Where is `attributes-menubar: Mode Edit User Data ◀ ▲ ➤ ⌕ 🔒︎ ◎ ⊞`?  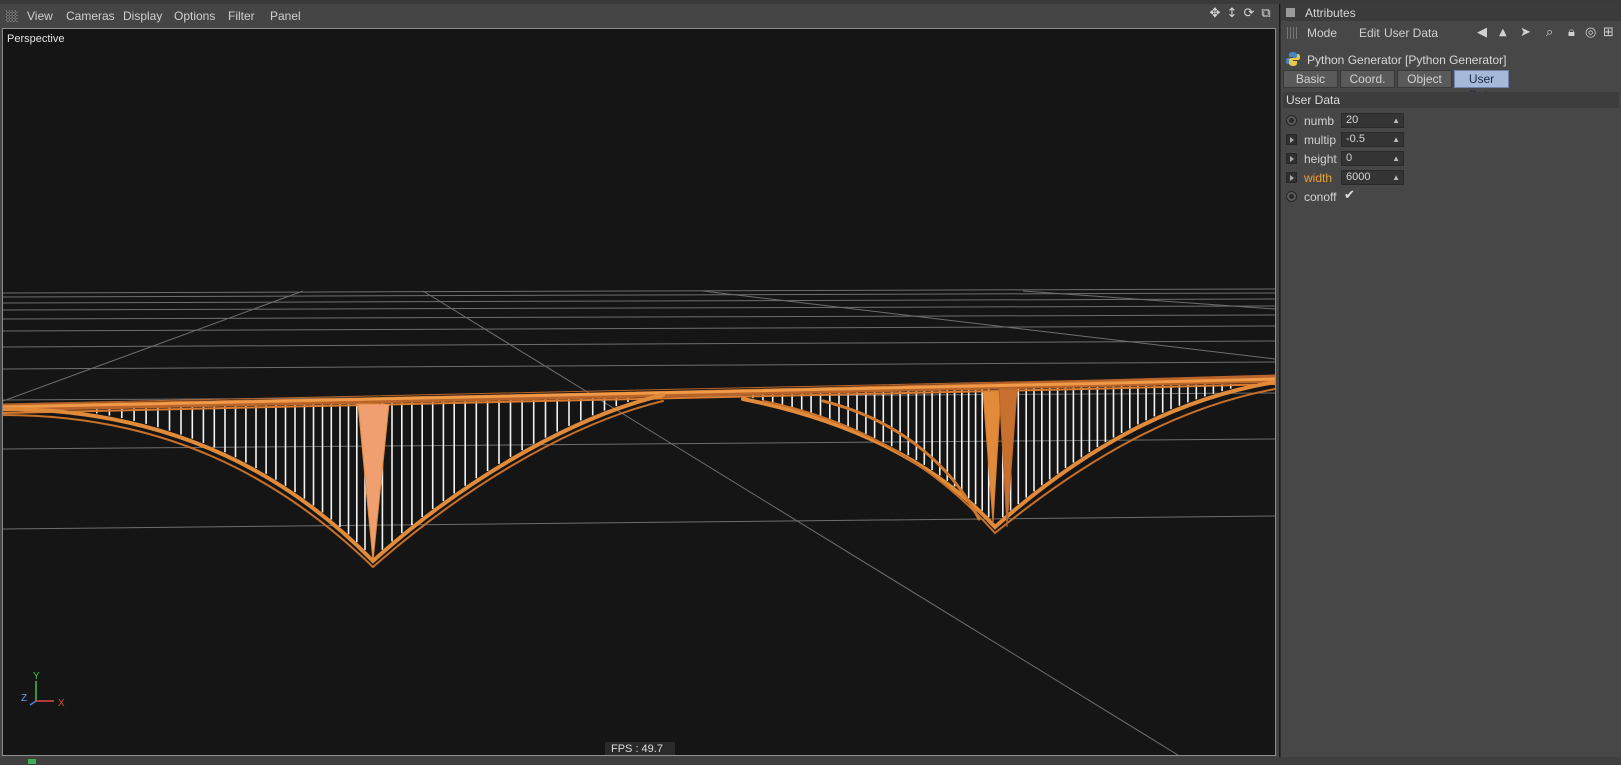 attributes-menubar: Mode Edit User Data ◀ ▲ ➤ ⌕ 🔒︎ ◎ ⊞ is located at coordinates (1451, 33).